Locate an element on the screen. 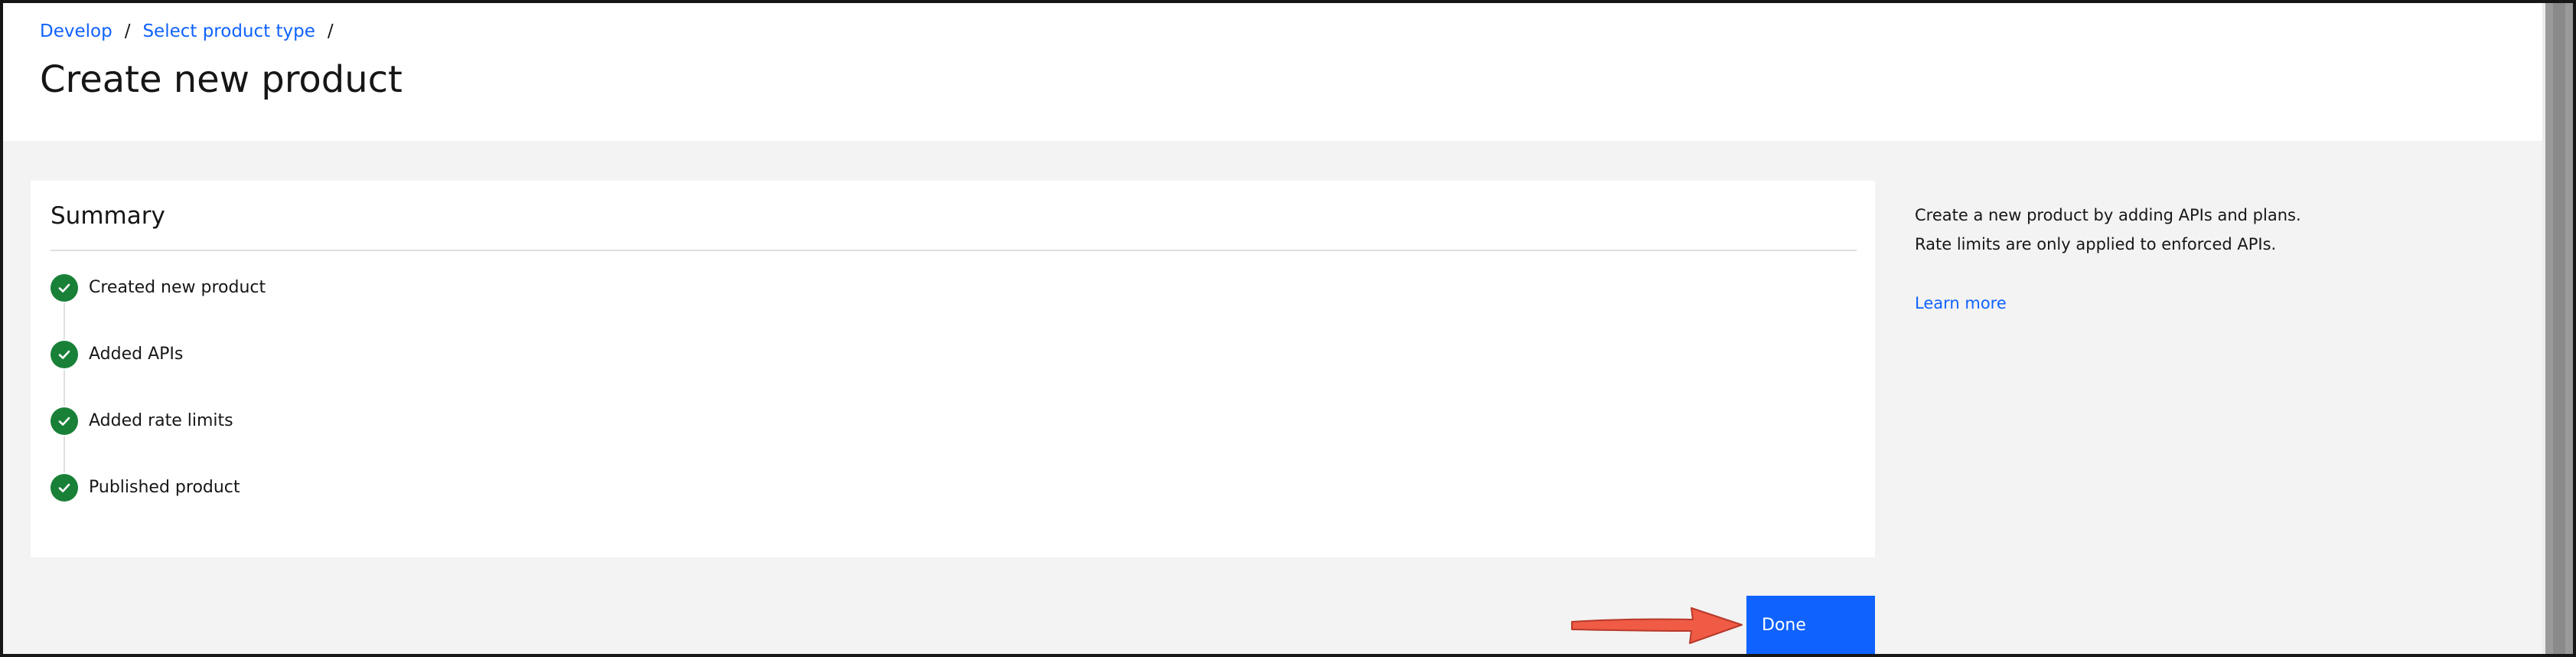 Image resolution: width=2576 pixels, height=657 pixels. progress-step-added-rate-limits: Added rate limits is located at coordinates (395, 440).